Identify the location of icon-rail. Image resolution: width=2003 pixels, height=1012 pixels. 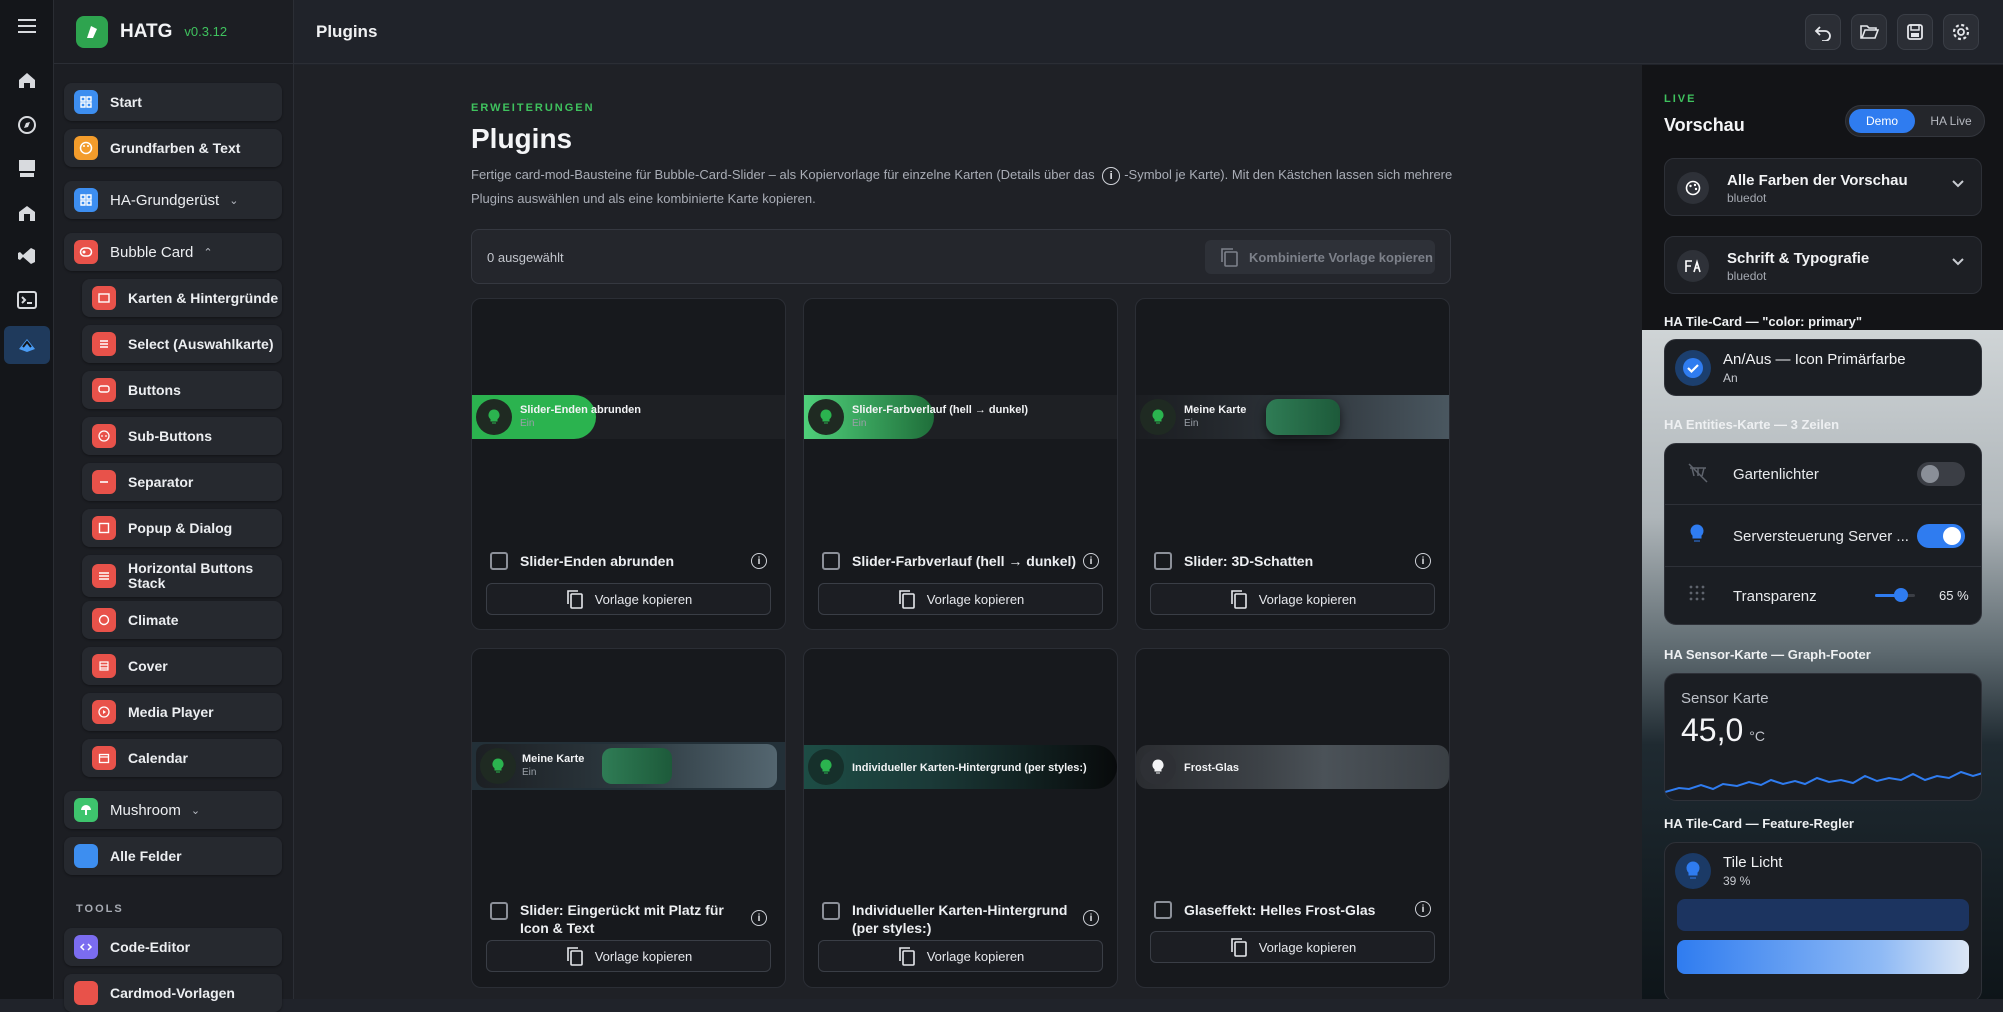
(27, 499).